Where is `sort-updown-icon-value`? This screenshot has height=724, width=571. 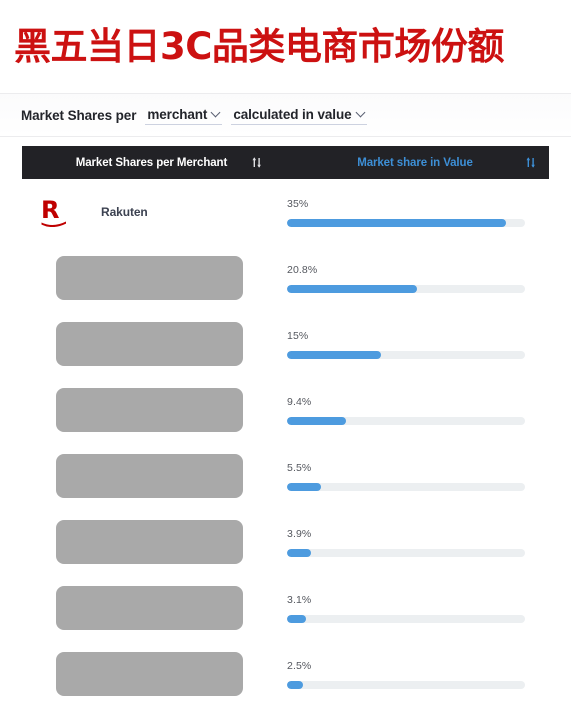 sort-updown-icon-value is located at coordinates (531, 162).